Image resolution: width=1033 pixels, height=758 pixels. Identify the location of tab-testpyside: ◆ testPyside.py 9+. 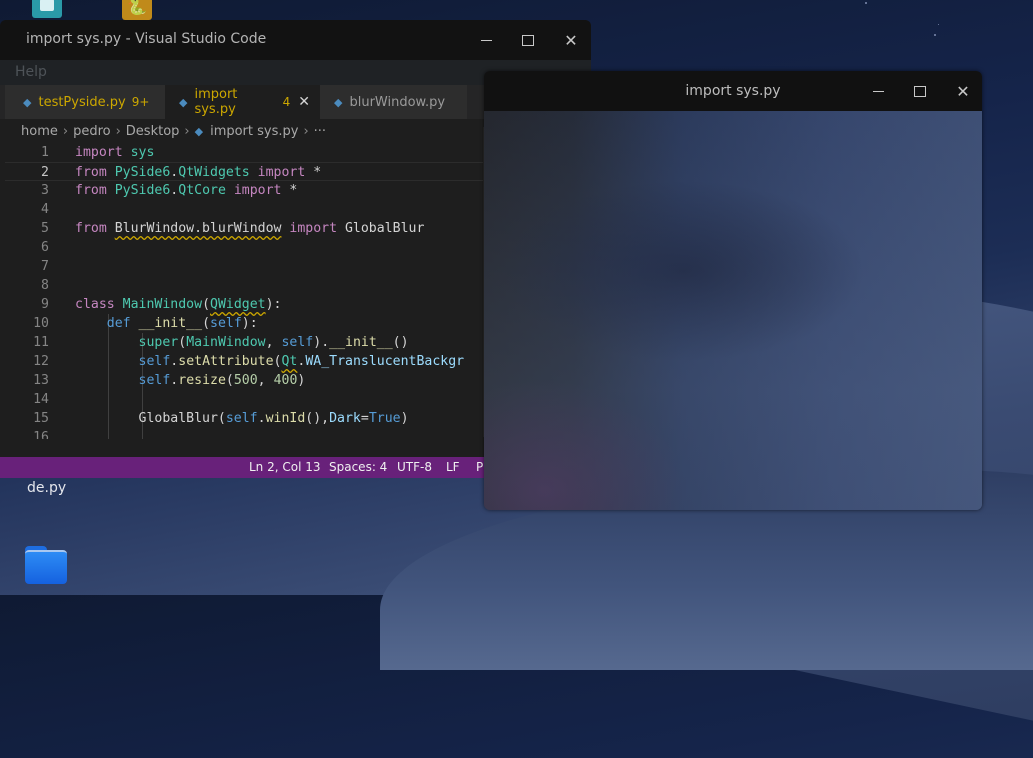
(85, 102).